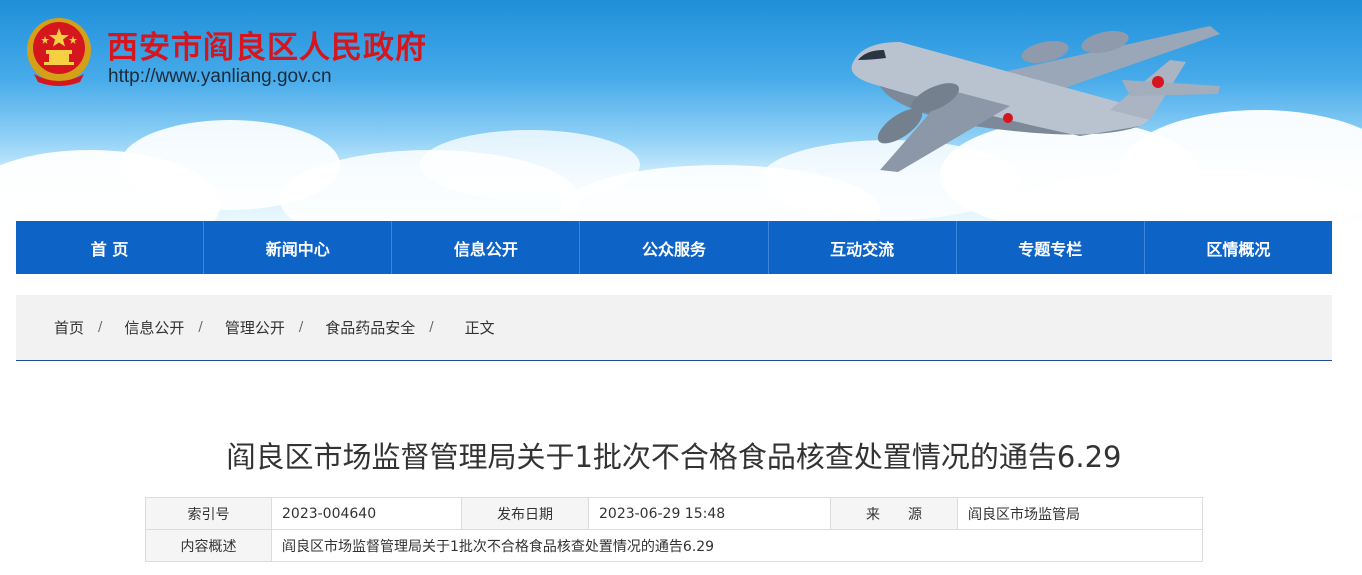  I want to click on nav-item-home: 首 页, so click(110, 247).